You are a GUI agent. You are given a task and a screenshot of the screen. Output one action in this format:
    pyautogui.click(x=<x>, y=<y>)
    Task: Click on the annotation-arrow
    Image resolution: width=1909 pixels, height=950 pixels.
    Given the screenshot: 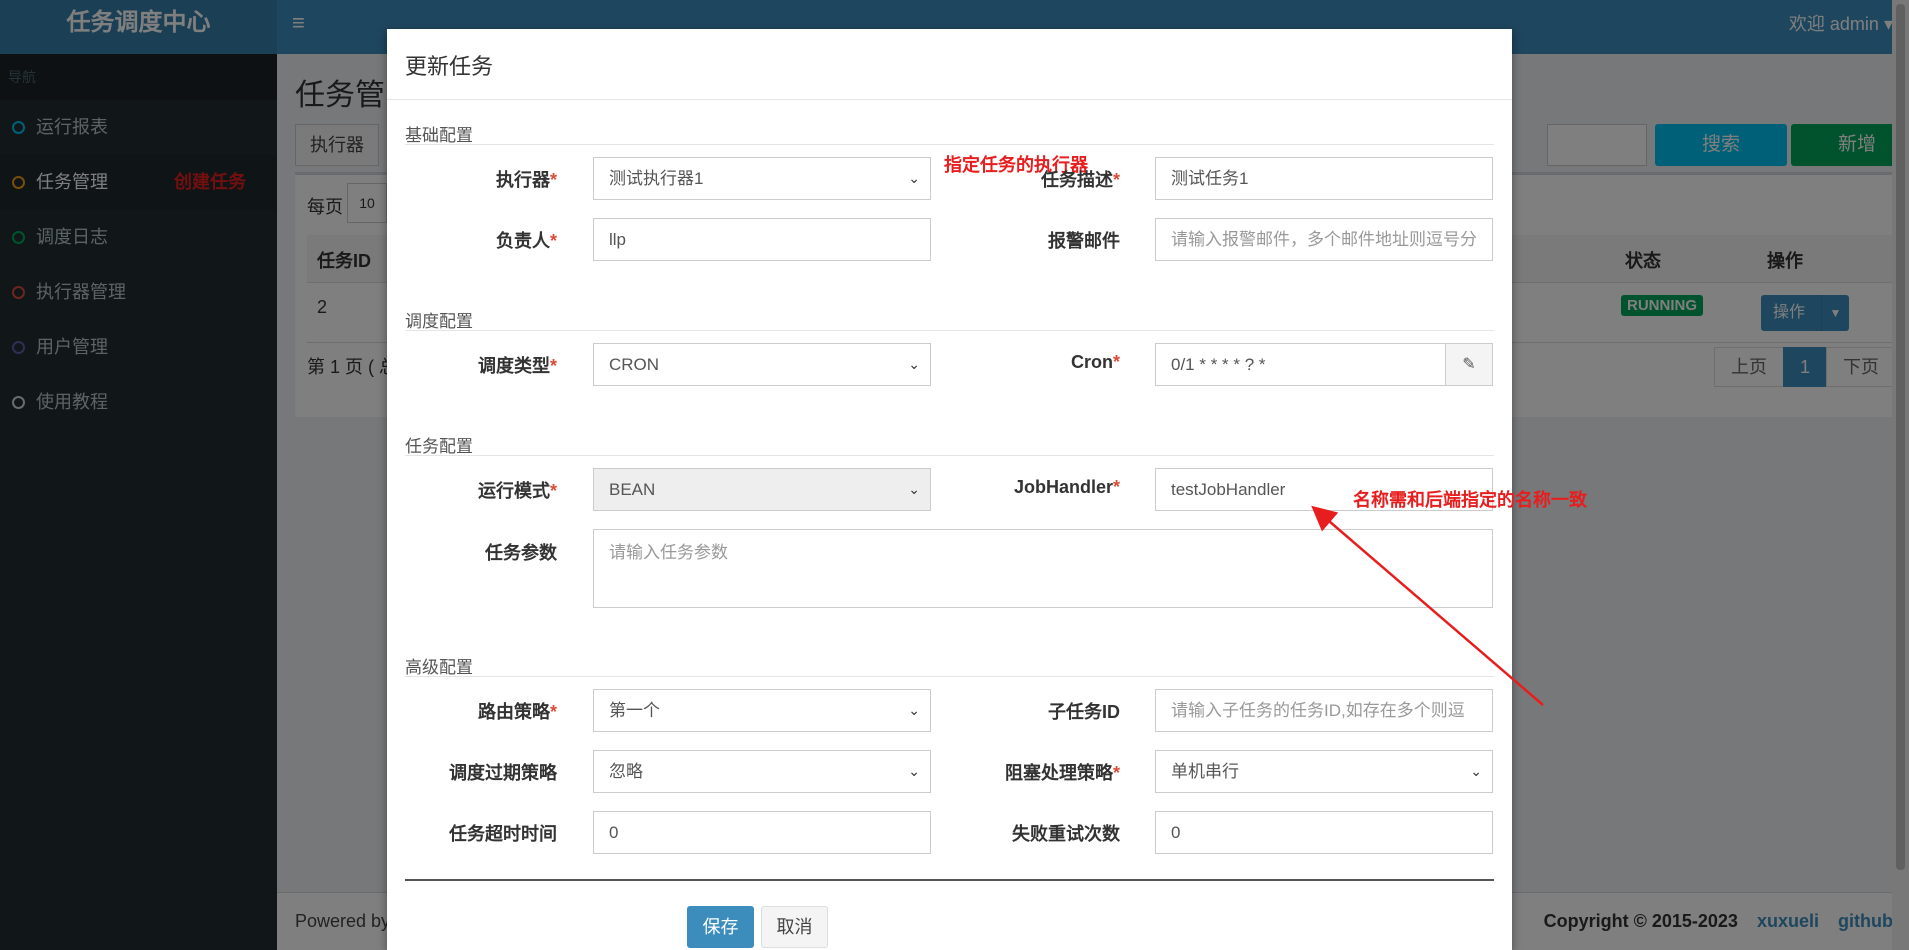 What is the action you would take?
    pyautogui.click(x=1427, y=605)
    